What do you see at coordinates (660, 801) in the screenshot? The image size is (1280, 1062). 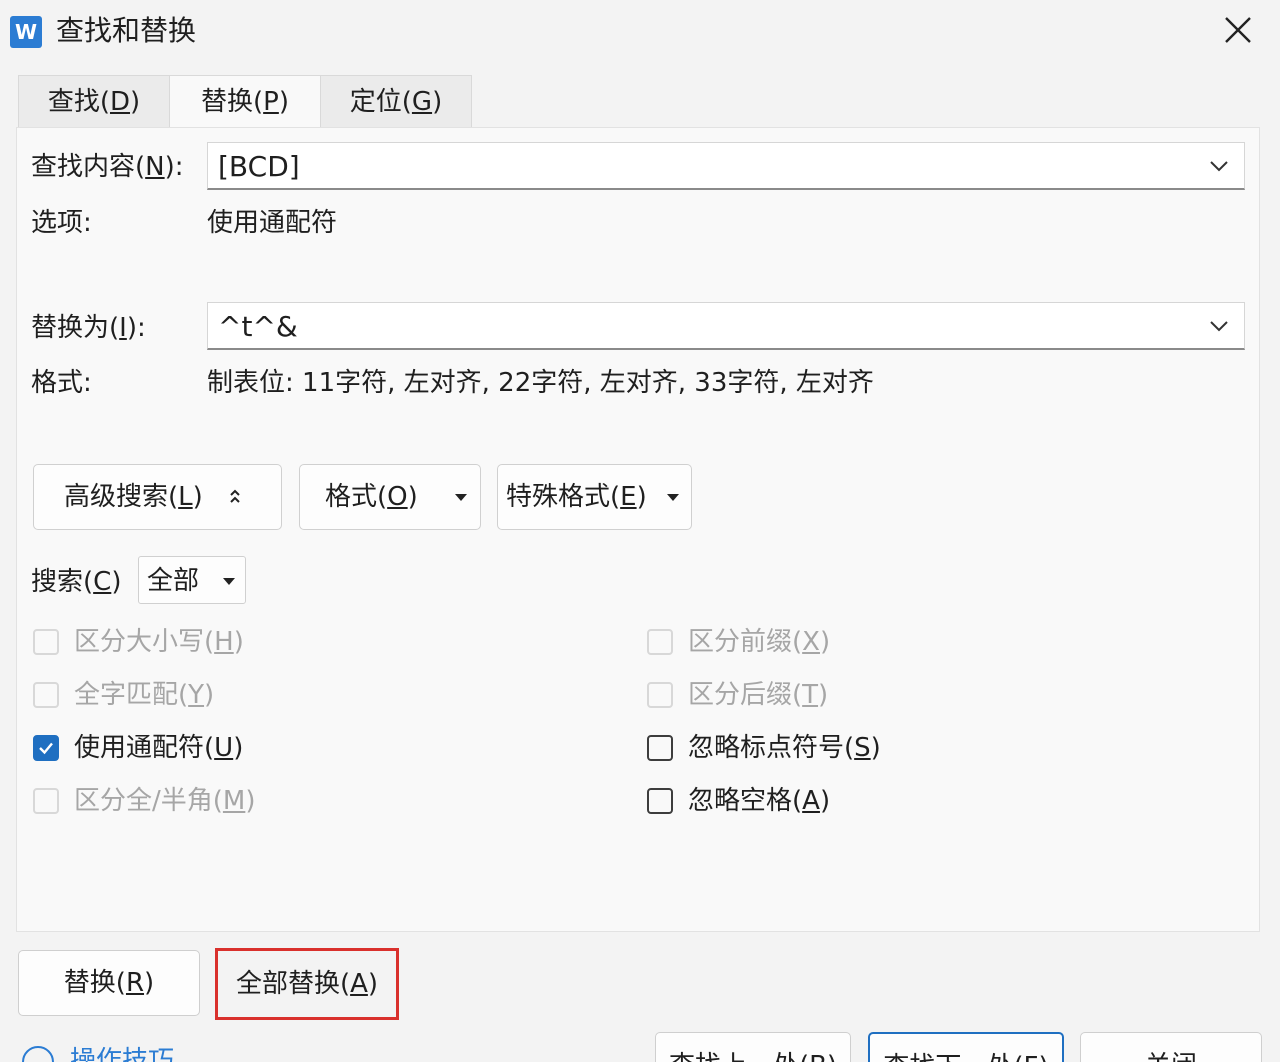 I see `ignore-spaces-checkbox` at bounding box center [660, 801].